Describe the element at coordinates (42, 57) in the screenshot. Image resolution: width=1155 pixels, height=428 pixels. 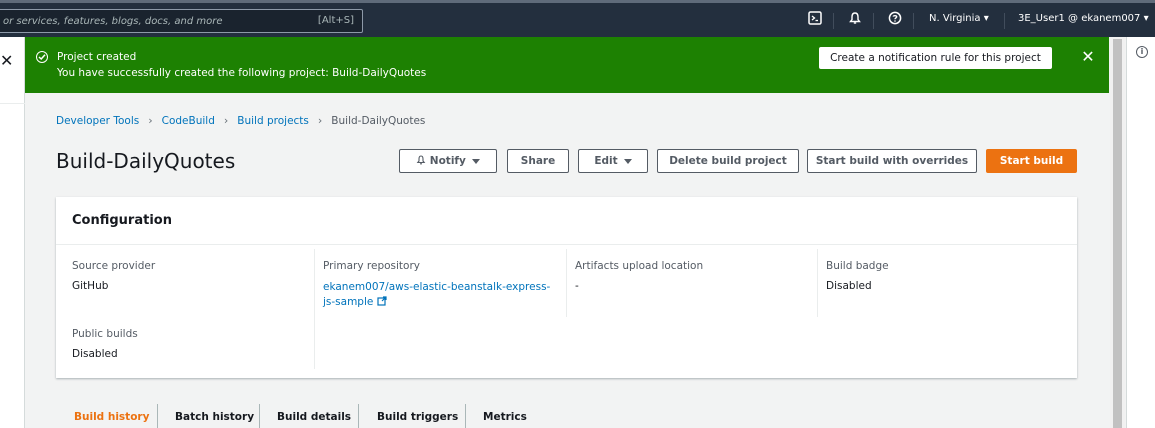
I see `success-check-icon` at that location.